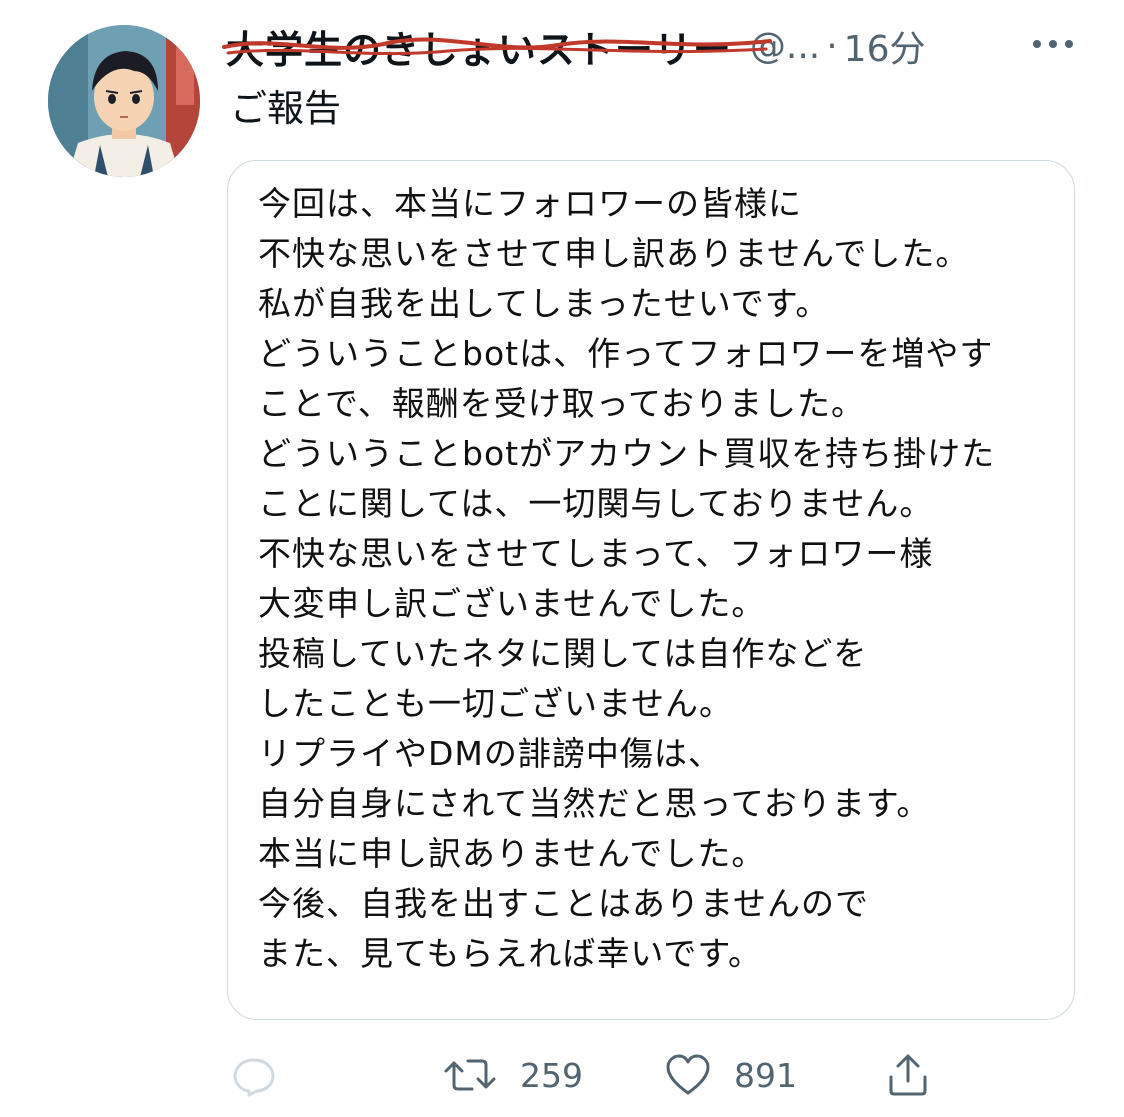 The height and width of the screenshot is (1117, 1124). Describe the element at coordinates (562, 403) in the screenshot. I see `image-text-line: ことで、報酬を受け取っておりました。` at that location.